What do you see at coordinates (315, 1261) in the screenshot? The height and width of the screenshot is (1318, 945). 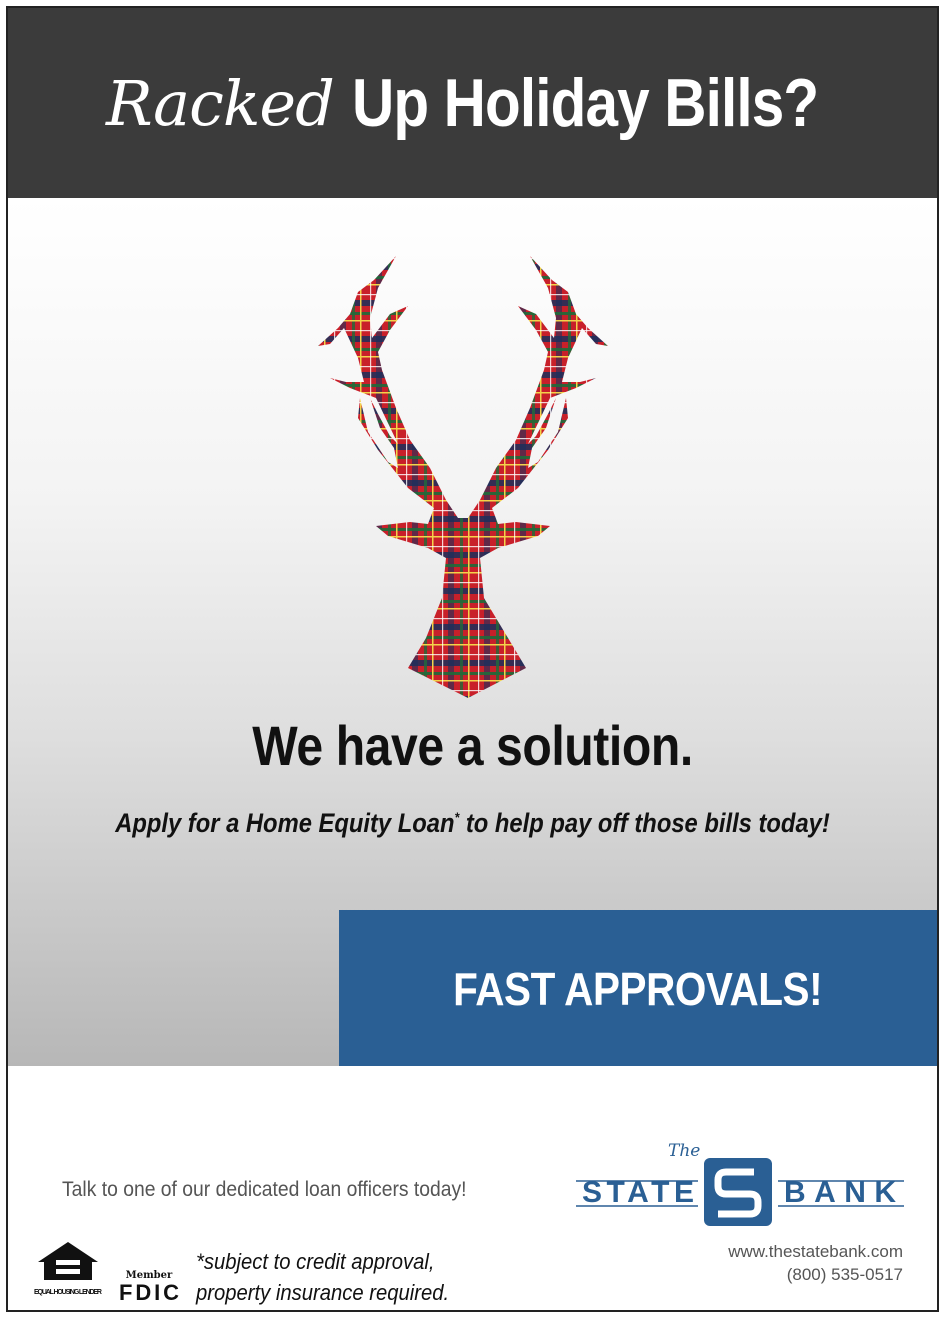 I see `disclaimer-line-1: *subject to credit approval,` at bounding box center [315, 1261].